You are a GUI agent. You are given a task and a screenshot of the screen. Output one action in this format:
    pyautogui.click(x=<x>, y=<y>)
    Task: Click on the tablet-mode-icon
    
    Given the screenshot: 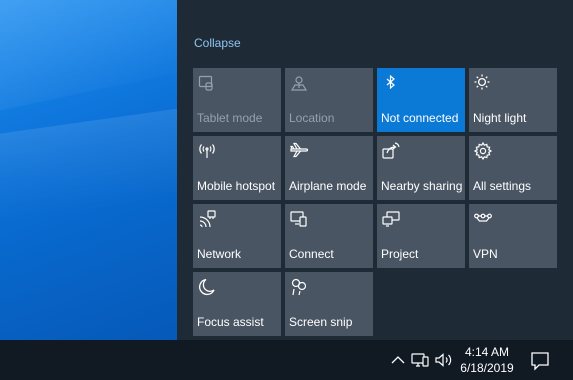 What is the action you would take?
    pyautogui.click(x=207, y=83)
    